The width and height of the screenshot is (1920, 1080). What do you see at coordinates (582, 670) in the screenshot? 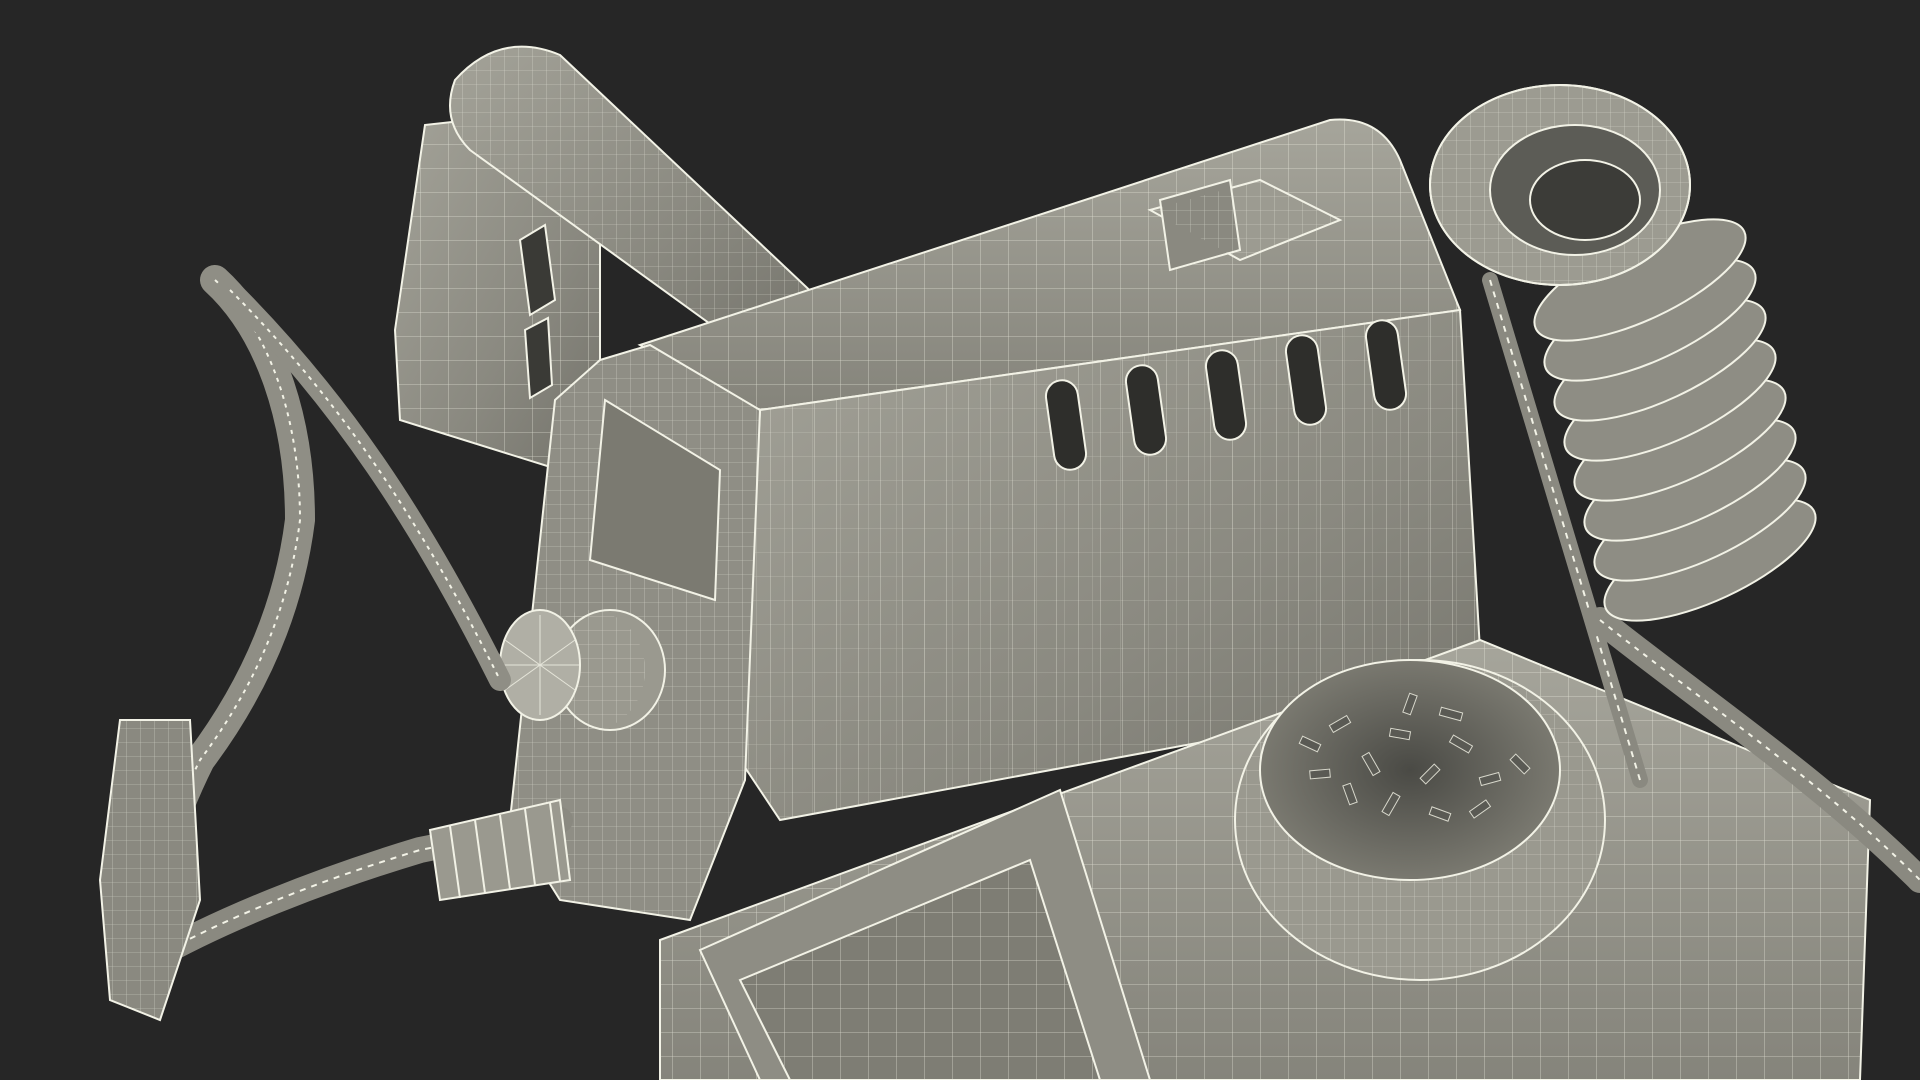
I see `temperature-knob` at bounding box center [582, 670].